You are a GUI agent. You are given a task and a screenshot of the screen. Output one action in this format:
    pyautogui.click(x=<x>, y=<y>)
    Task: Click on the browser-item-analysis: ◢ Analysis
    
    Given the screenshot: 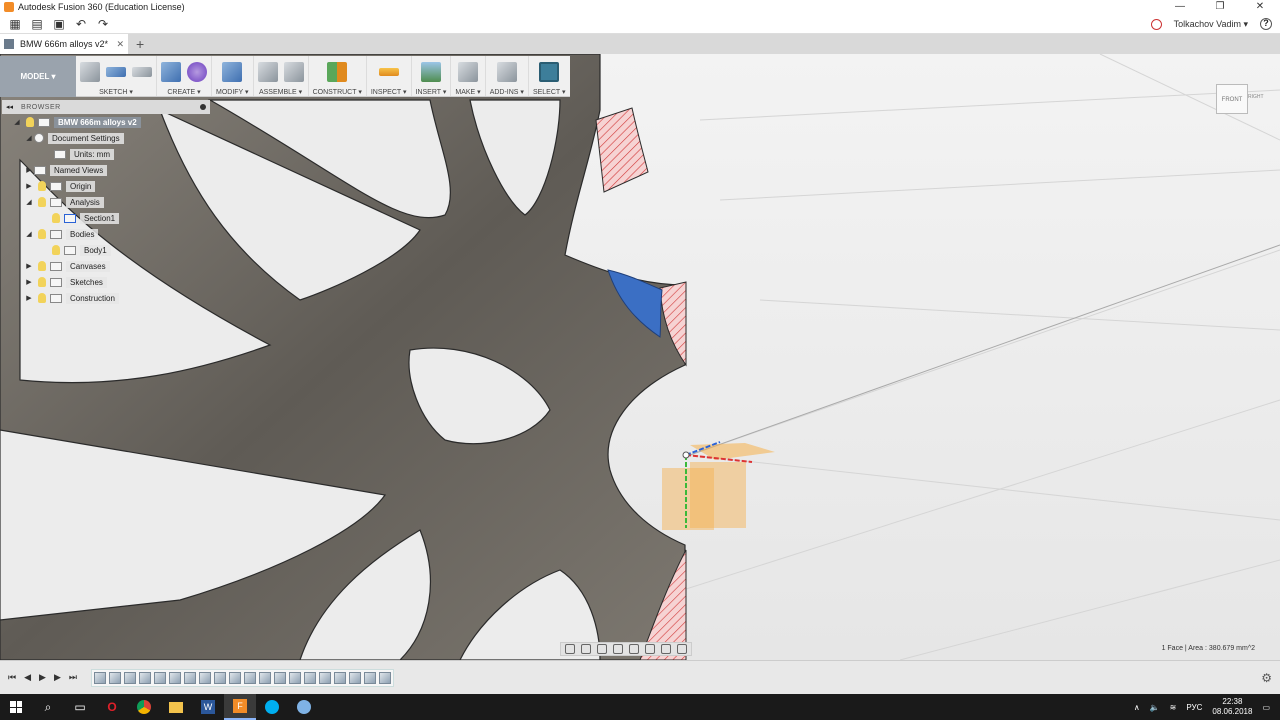 What is the action you would take?
    pyautogui.click(x=106, y=202)
    